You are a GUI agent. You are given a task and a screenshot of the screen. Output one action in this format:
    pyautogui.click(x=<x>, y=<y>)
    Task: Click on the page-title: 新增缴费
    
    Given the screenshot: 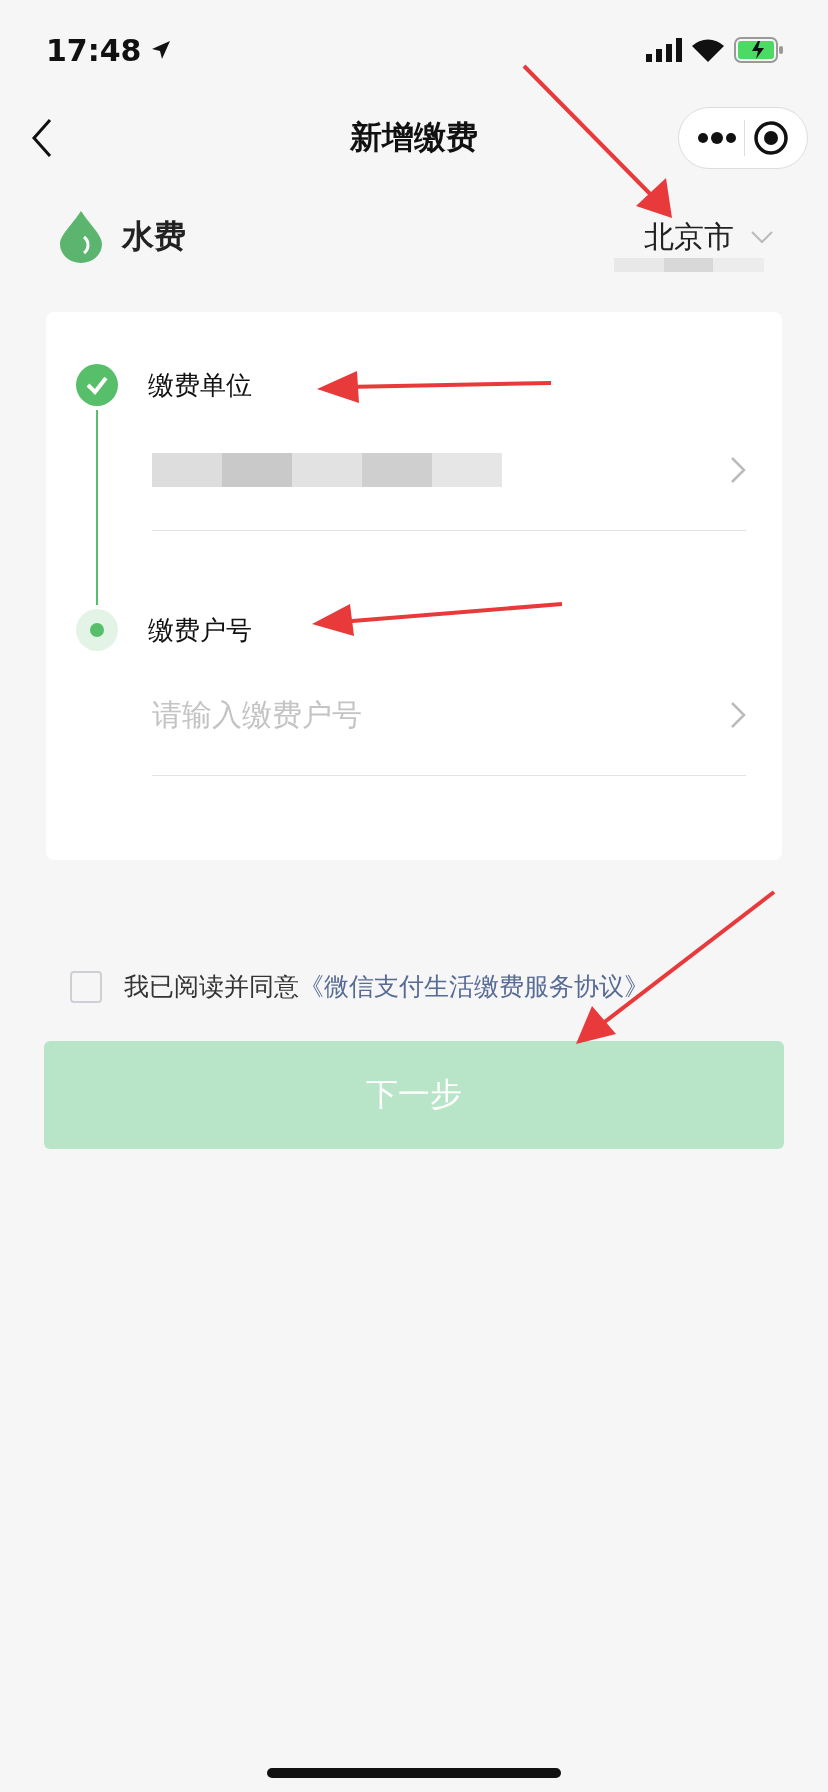 What is the action you would take?
    pyautogui.click(x=414, y=137)
    